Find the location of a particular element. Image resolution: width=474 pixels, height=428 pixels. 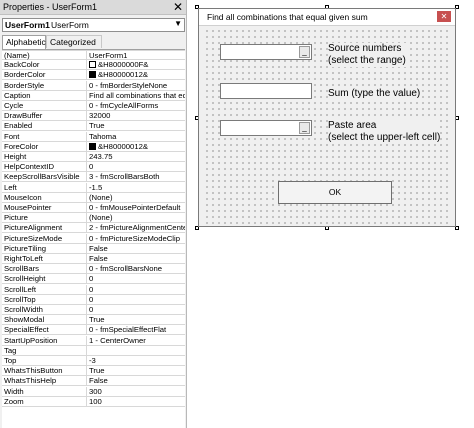

property-row: Top -3 is located at coordinates (93, 361).